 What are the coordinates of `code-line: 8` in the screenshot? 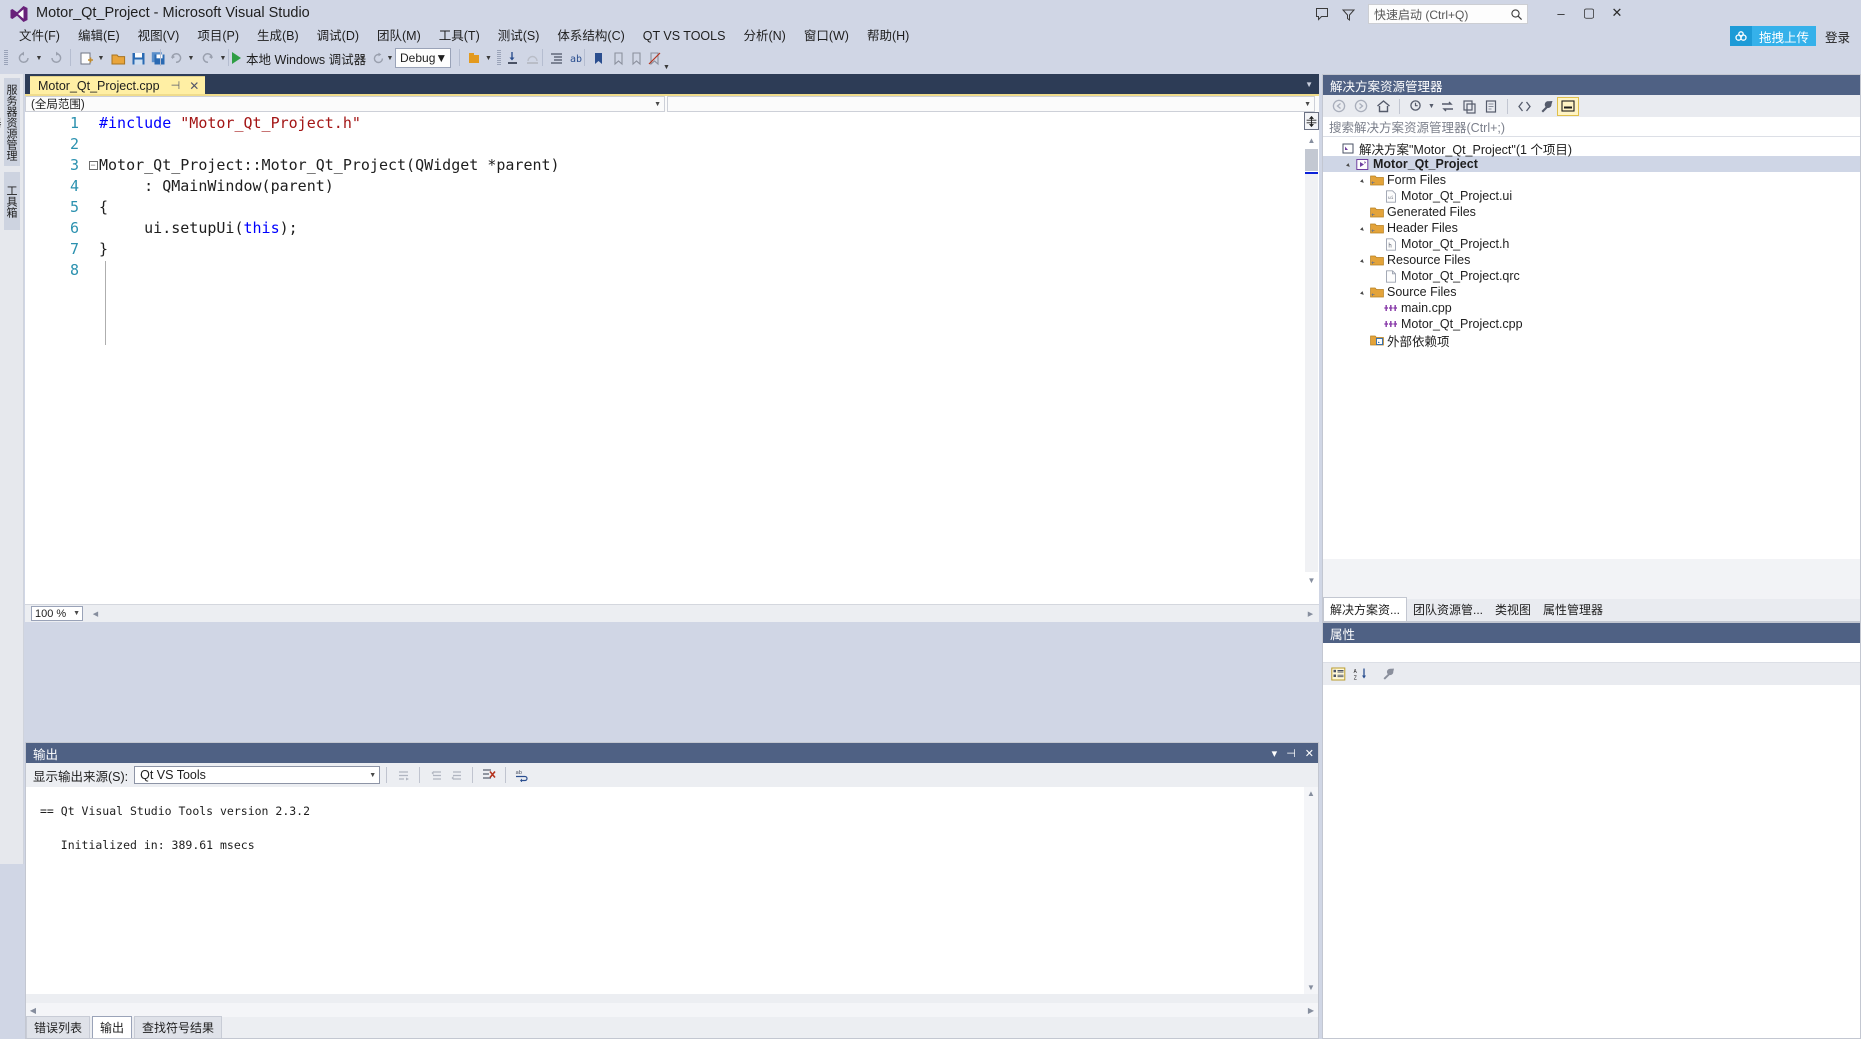 It's located at (672, 269).